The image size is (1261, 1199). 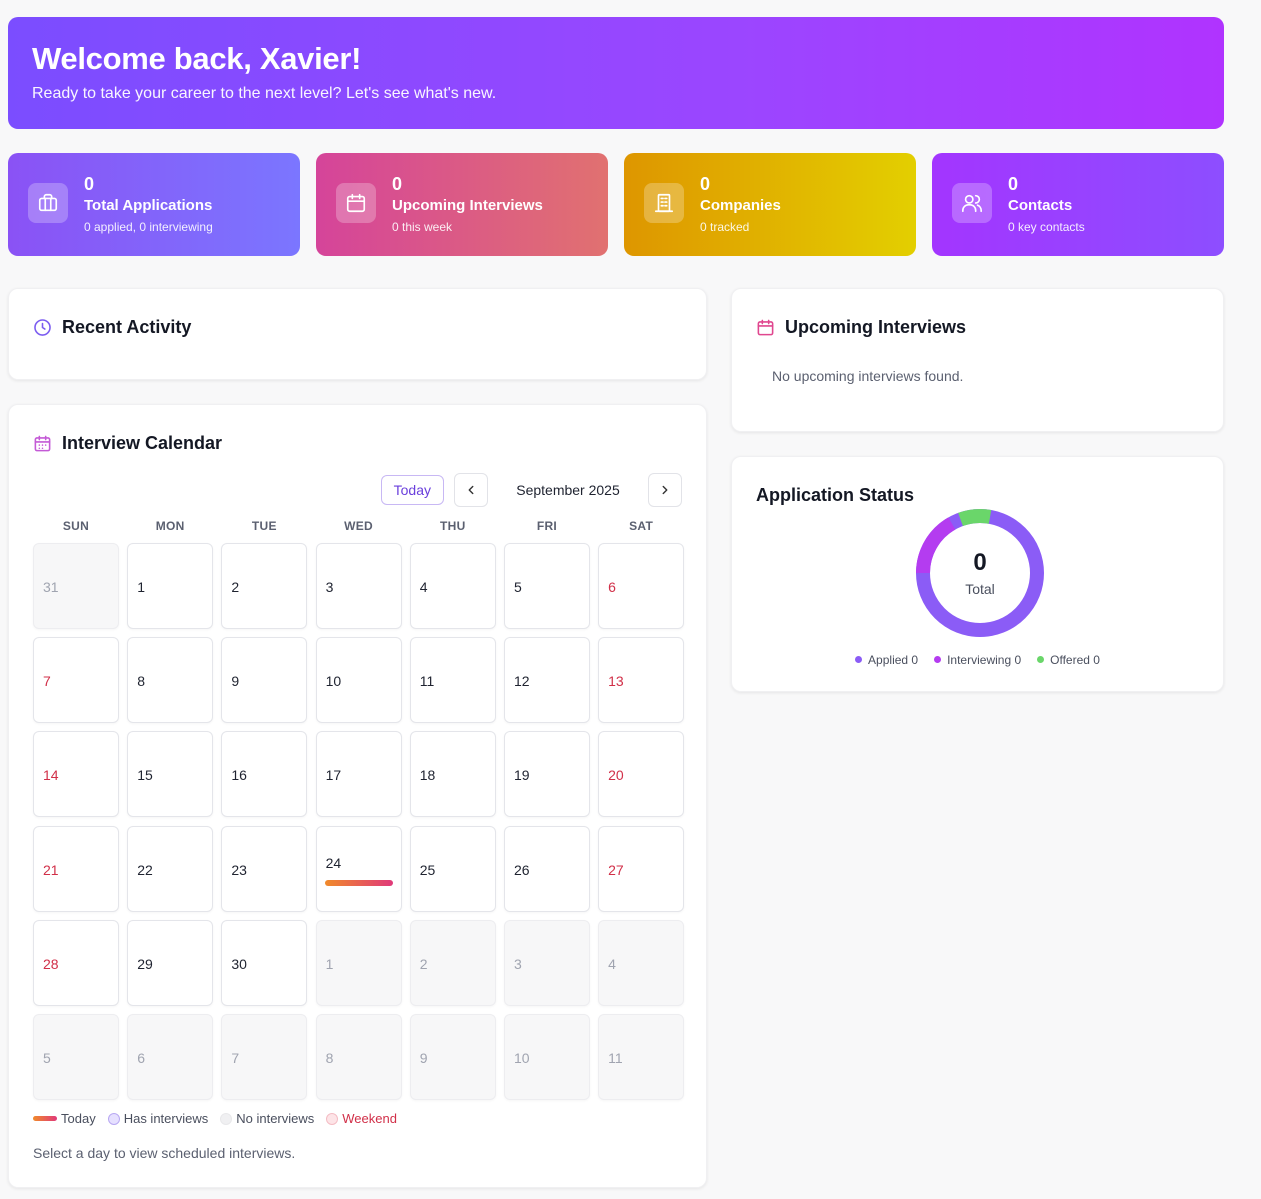 I want to click on calendar-day: 25, so click(x=452, y=868).